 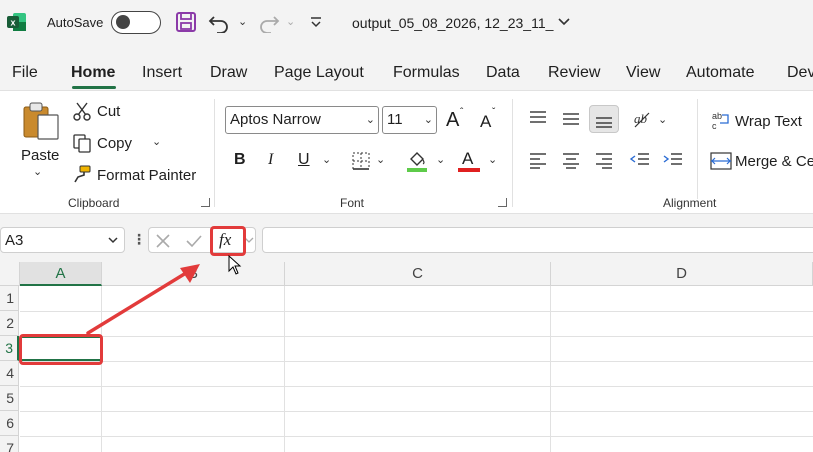 I want to click on row-header-5: 5, so click(x=9, y=398).